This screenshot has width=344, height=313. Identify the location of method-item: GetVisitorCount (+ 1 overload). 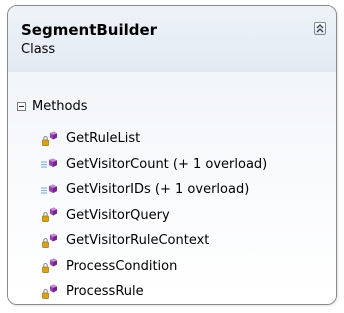
(153, 165).